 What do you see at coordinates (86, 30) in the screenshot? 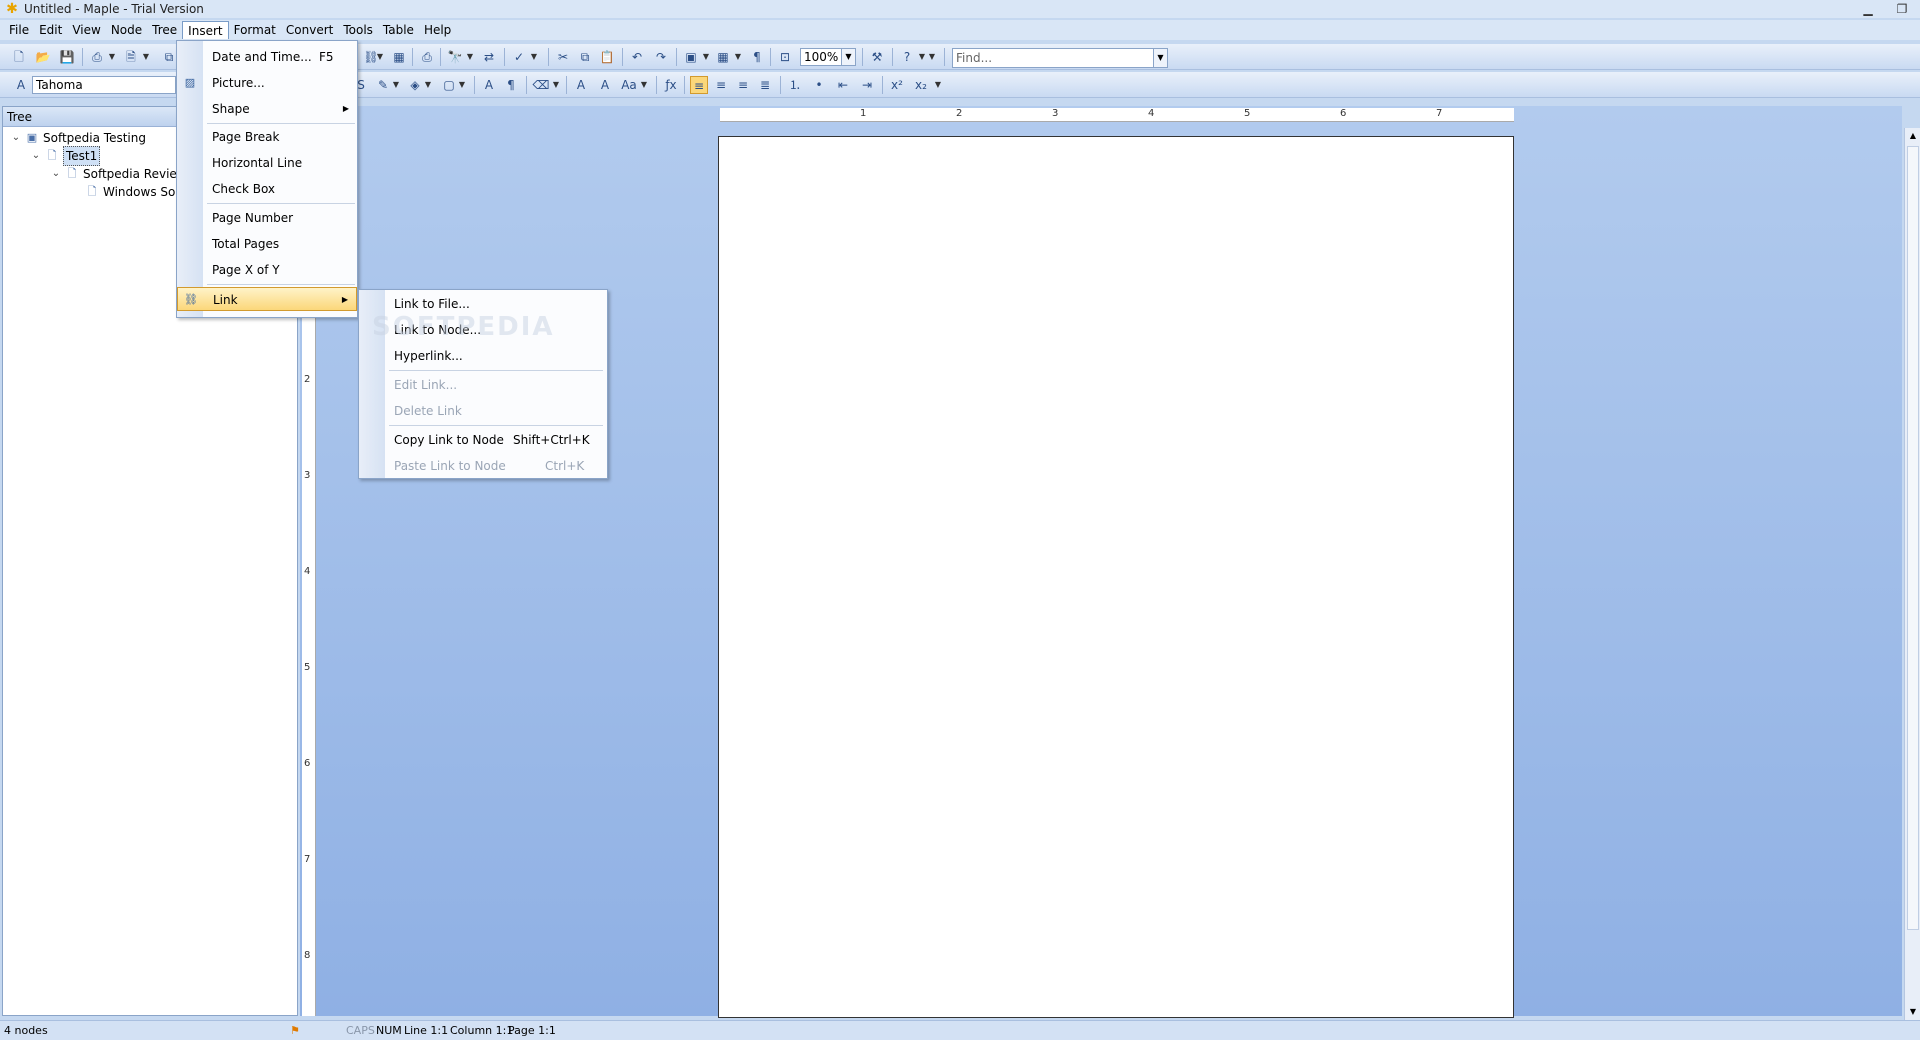
I see `menu-view: View` at bounding box center [86, 30].